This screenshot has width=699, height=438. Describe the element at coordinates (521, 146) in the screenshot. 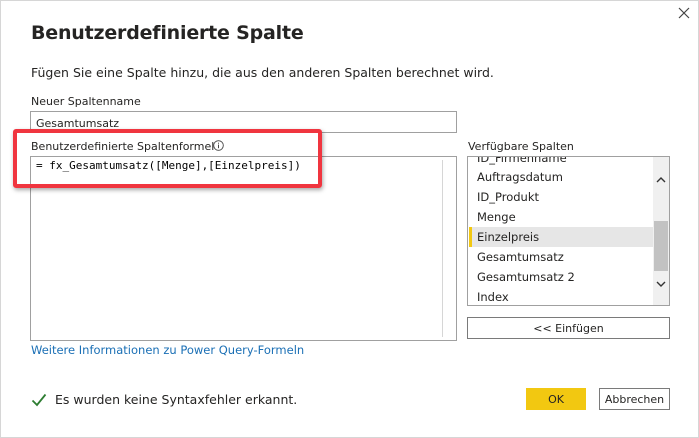

I see `available-columns-label: Verfügbare Spalten` at that location.